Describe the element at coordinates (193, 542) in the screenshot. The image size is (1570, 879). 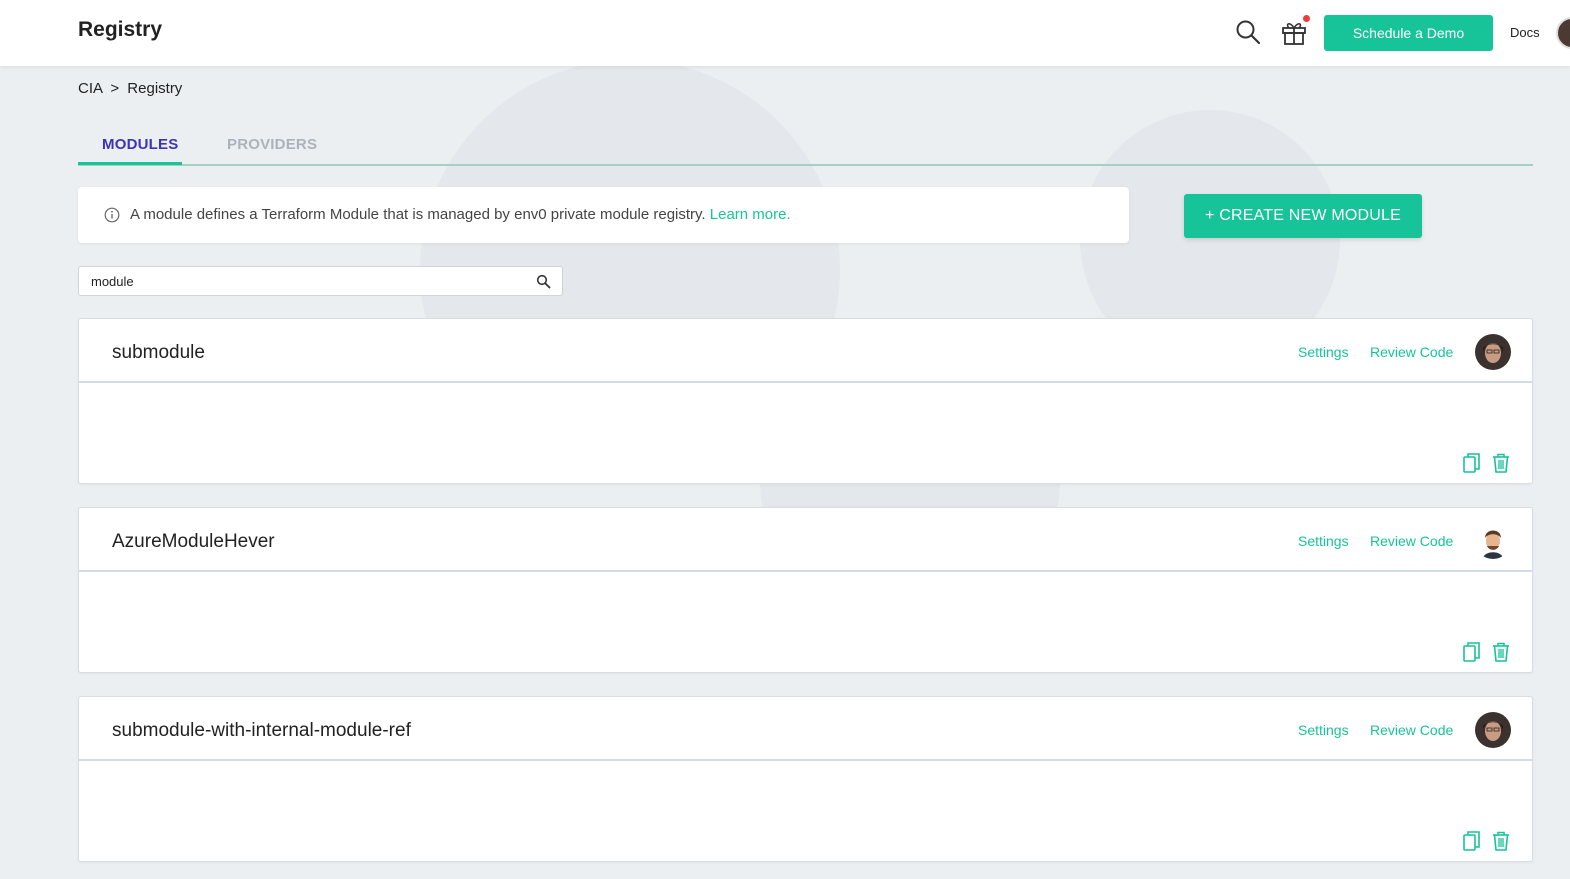
I see `module-name: AzureModuleHever` at that location.